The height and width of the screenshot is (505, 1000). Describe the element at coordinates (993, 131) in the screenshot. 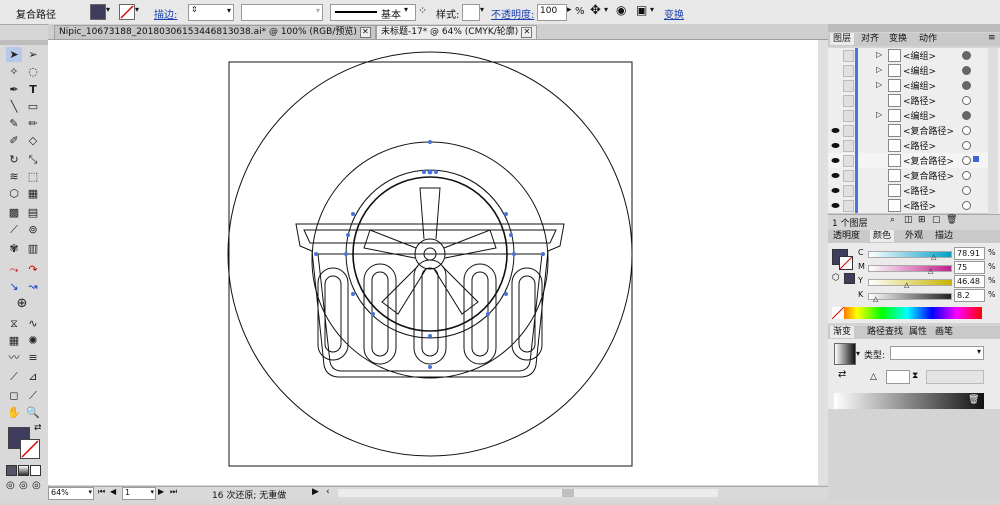

I see `layers-scrollbar` at that location.